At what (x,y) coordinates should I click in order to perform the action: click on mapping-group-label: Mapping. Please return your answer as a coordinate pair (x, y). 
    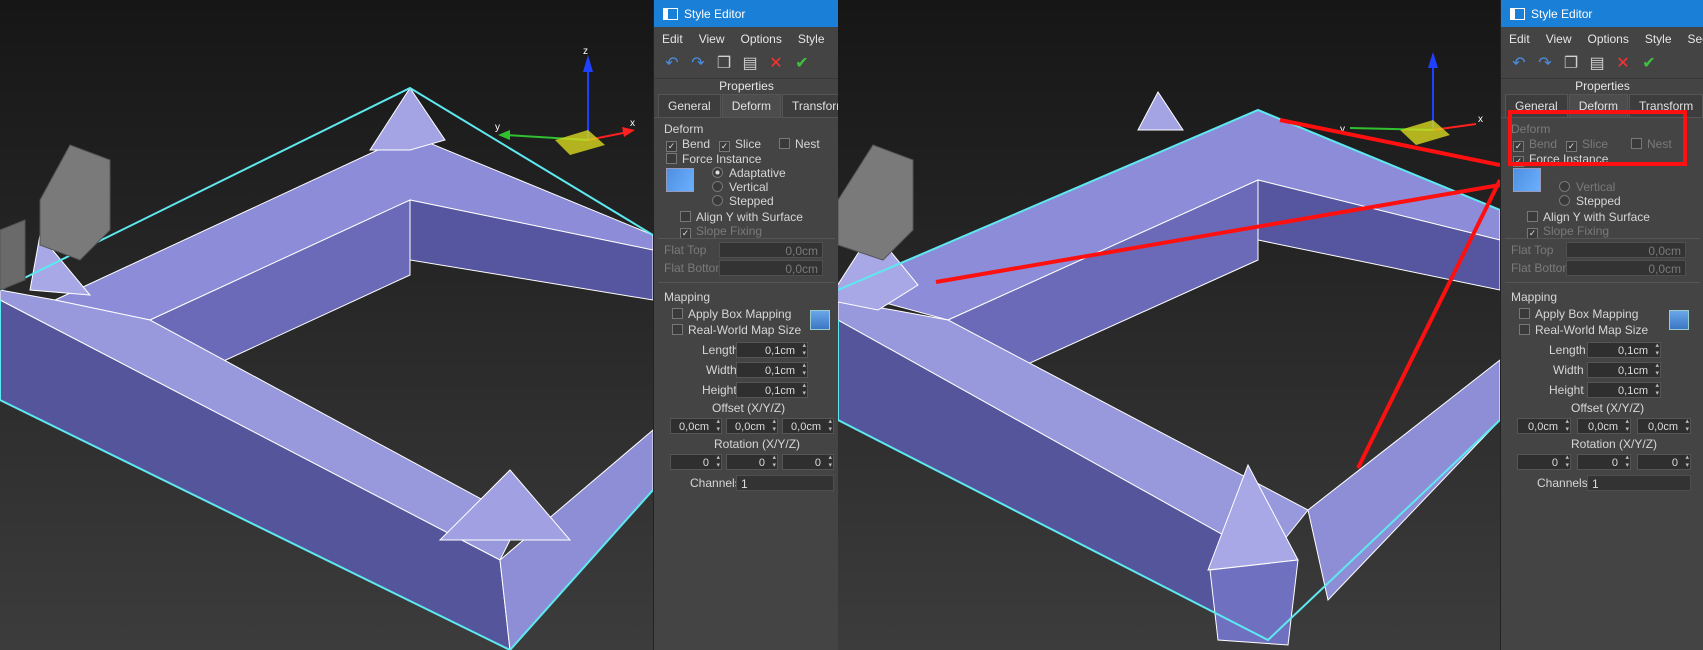
    Looking at the image, I should click on (687, 297).